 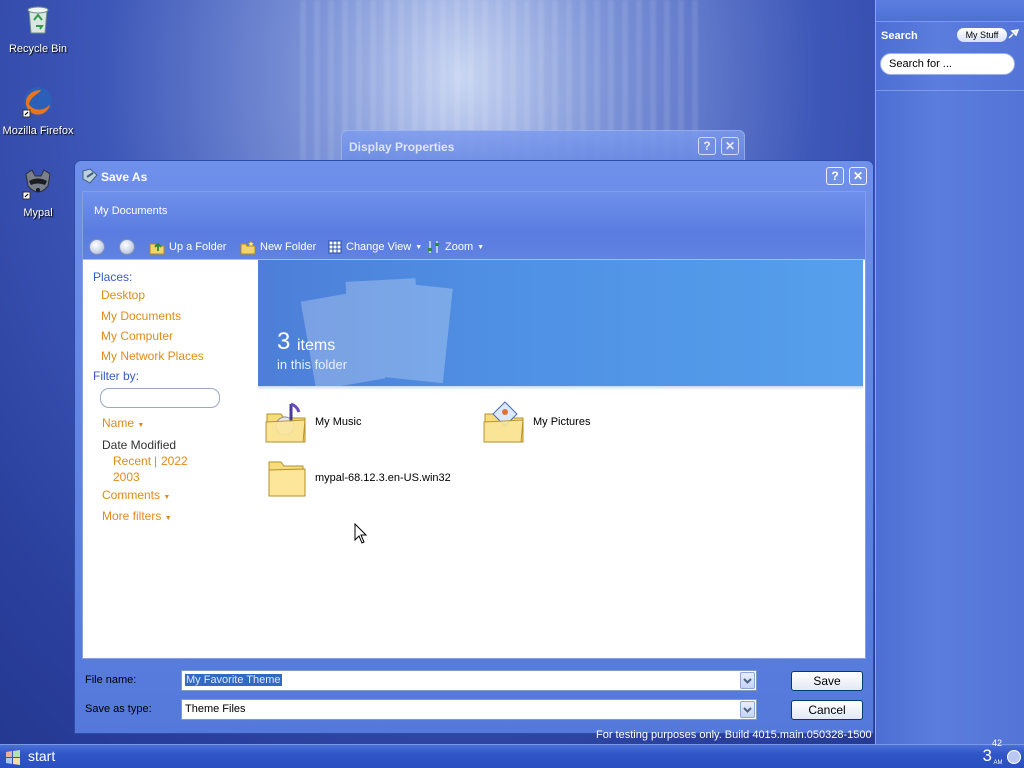 I want to click on item-count: 3, so click(x=284, y=341).